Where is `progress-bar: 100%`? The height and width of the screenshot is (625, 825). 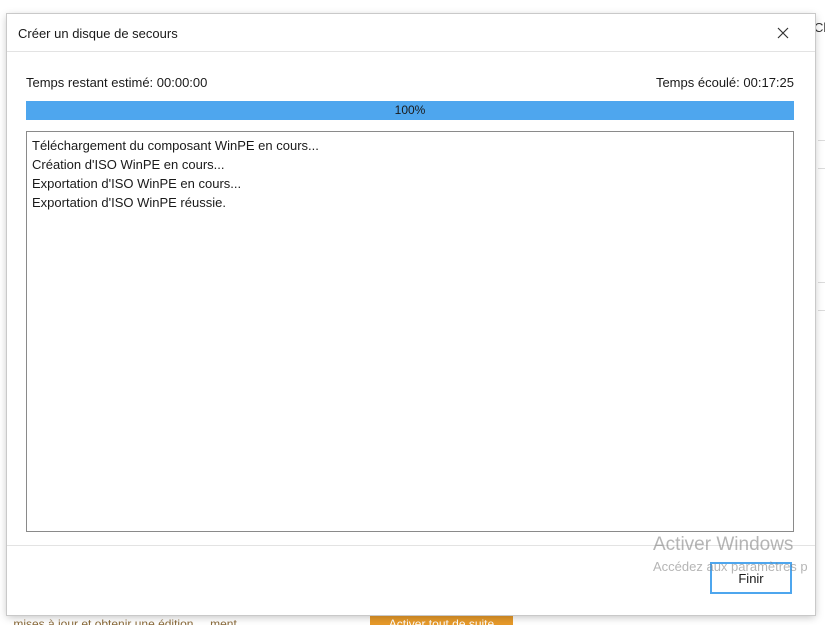
progress-bar: 100% is located at coordinates (410, 110).